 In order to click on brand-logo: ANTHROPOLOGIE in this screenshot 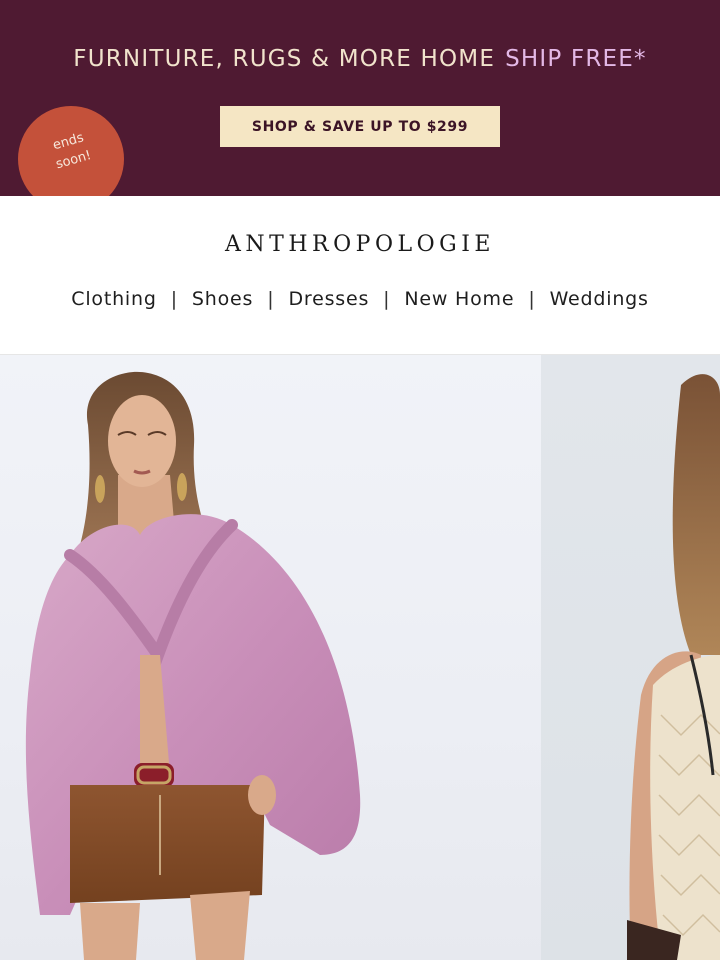, I will do `click(360, 244)`.